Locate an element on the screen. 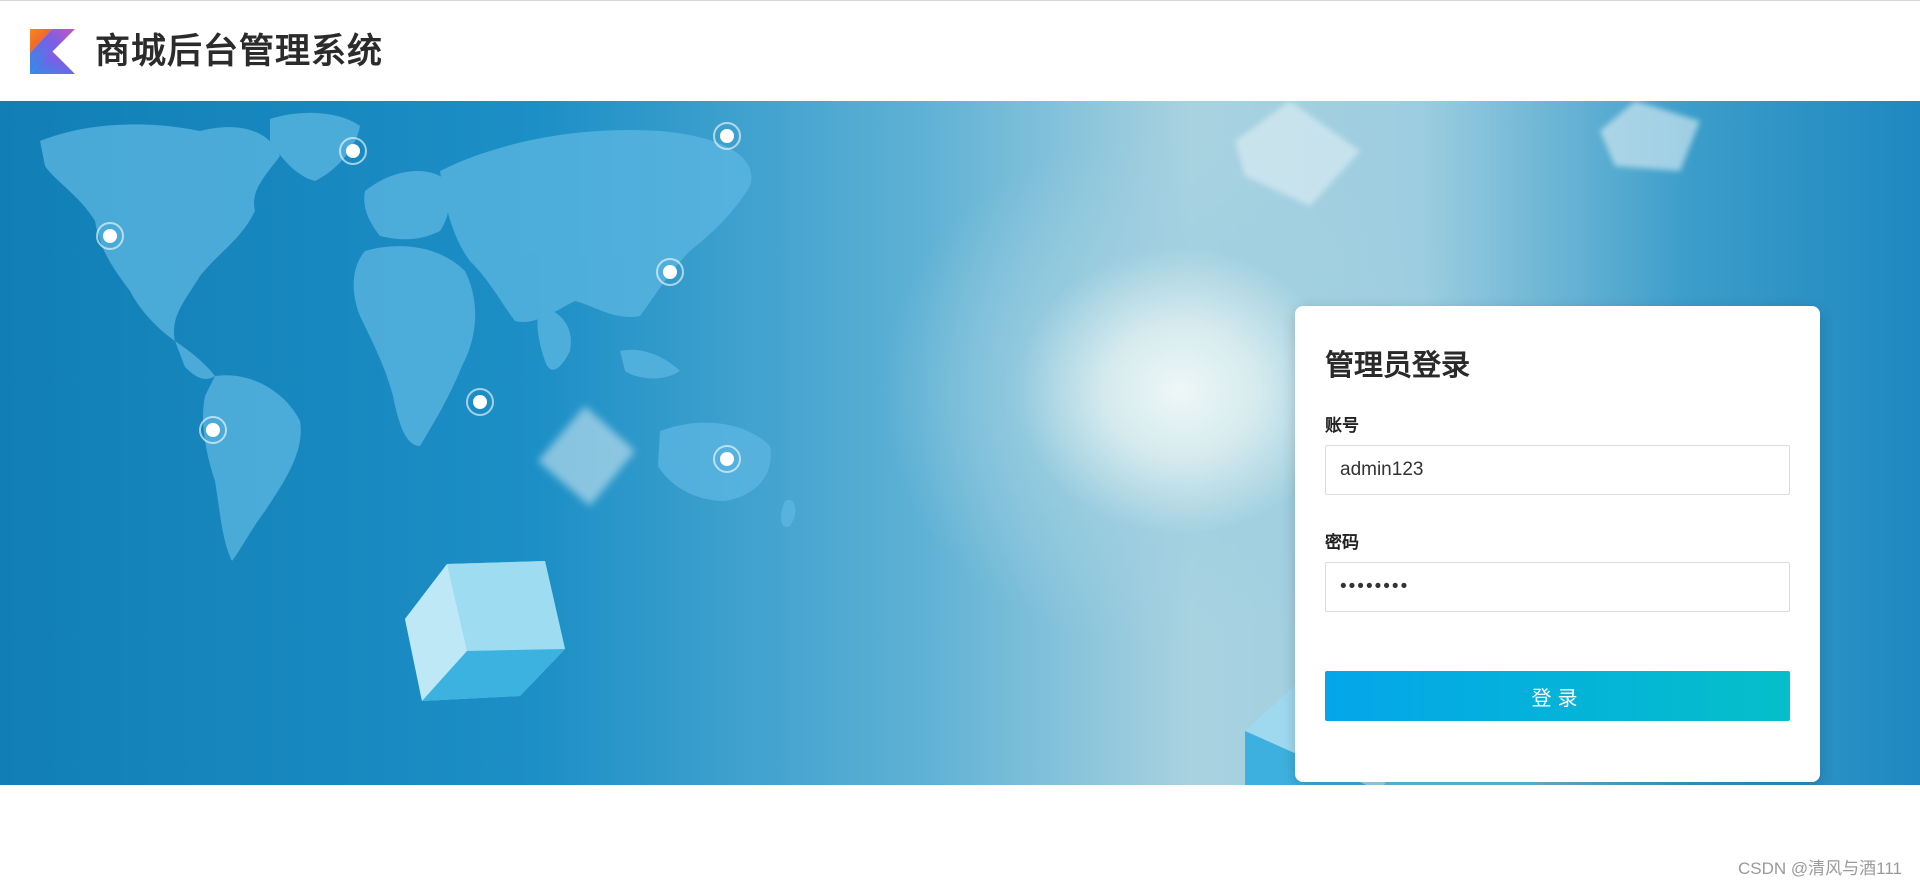 The image size is (1920, 885). password-label: 密码 is located at coordinates (1342, 543).